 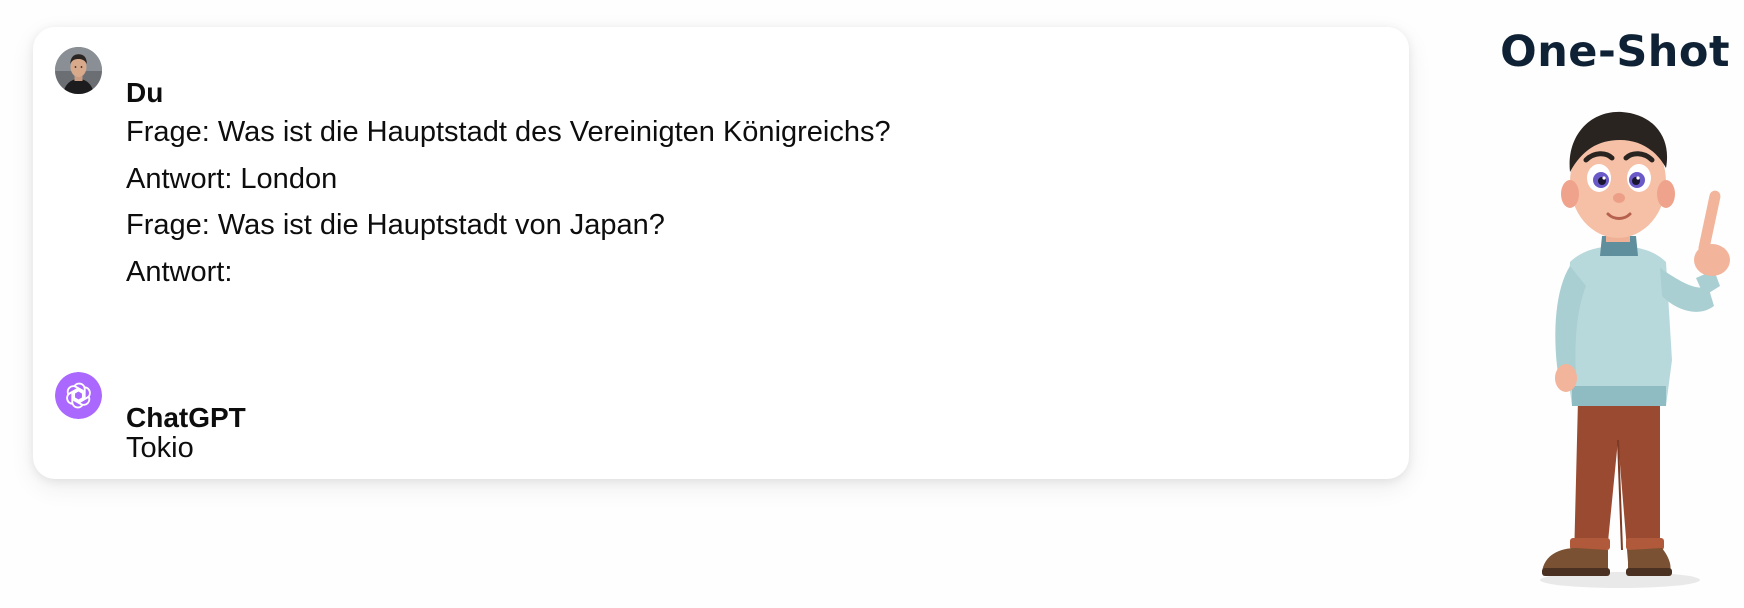 What do you see at coordinates (145, 92) in the screenshot?
I see `author-name: Du` at bounding box center [145, 92].